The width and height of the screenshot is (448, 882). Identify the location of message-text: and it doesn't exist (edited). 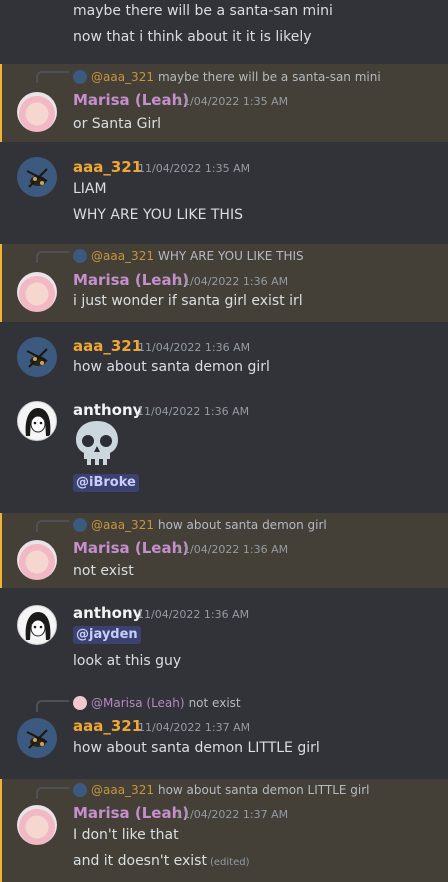
(161, 862).